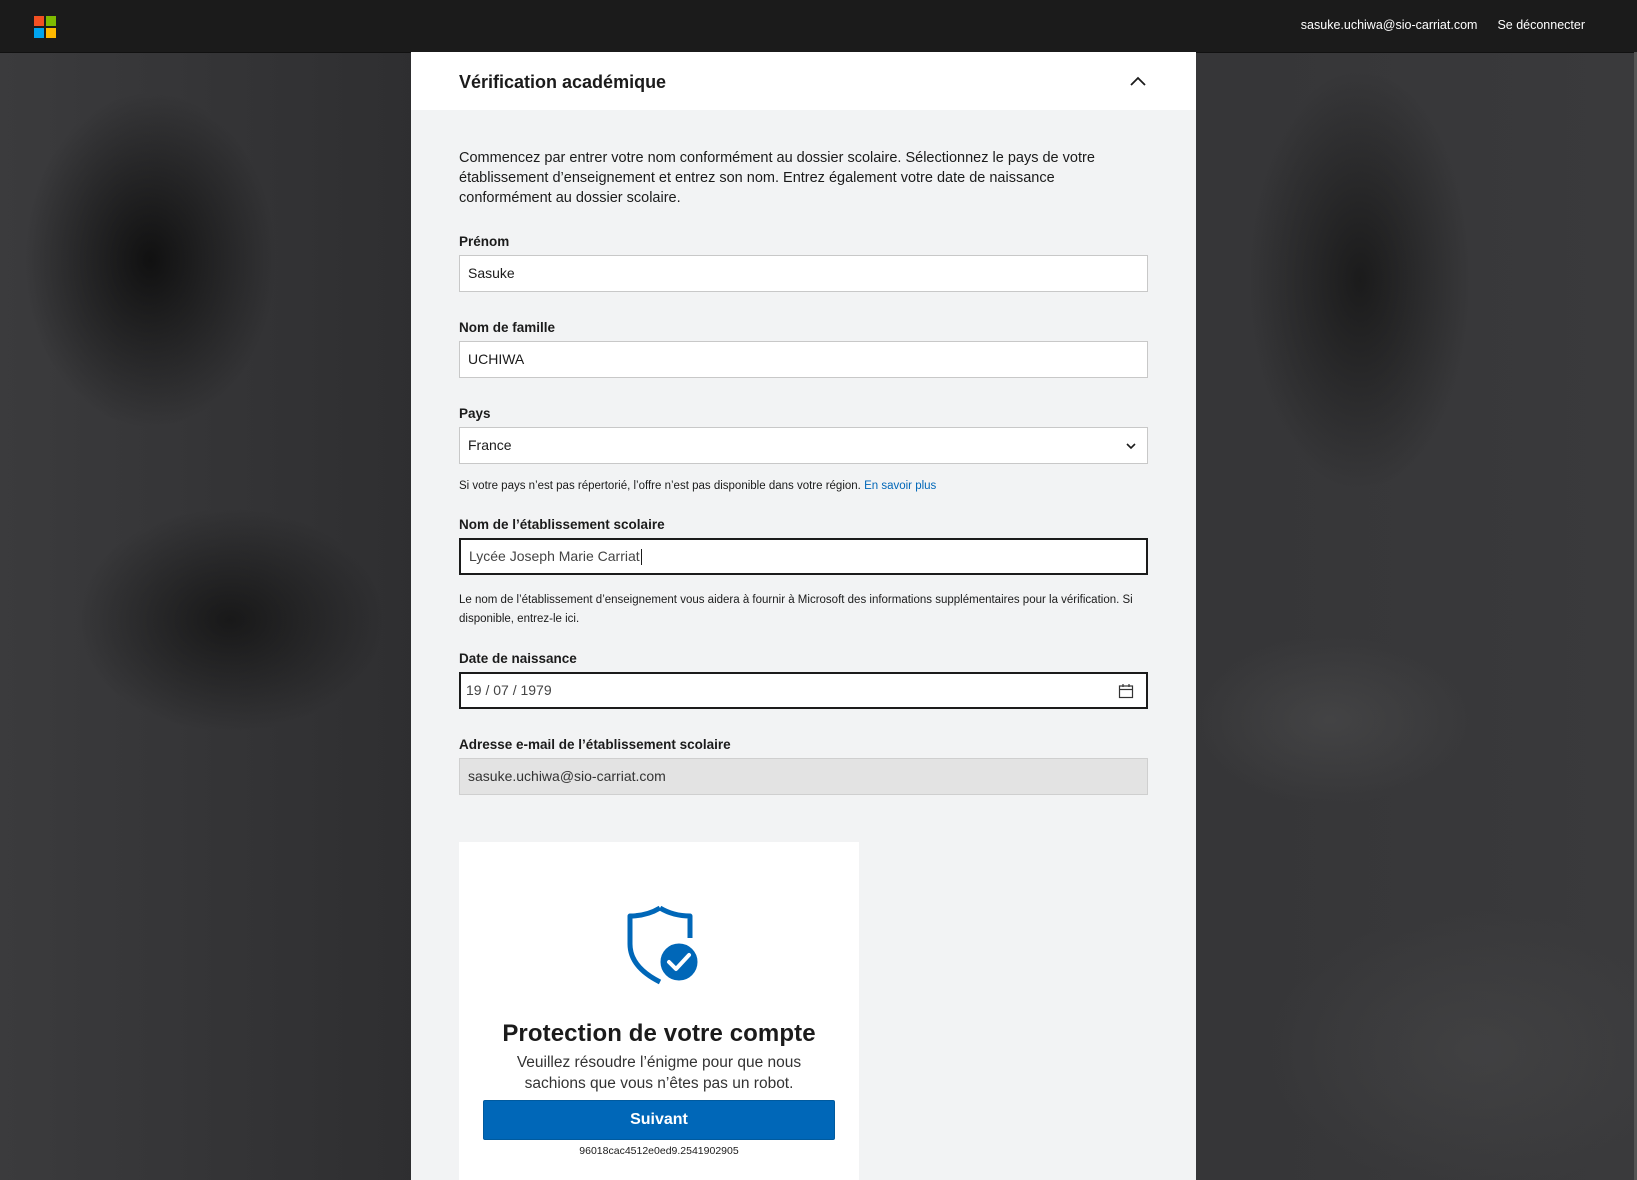 This screenshot has height=1180, width=1637. What do you see at coordinates (803, 445) in the screenshot?
I see `country-select: France` at bounding box center [803, 445].